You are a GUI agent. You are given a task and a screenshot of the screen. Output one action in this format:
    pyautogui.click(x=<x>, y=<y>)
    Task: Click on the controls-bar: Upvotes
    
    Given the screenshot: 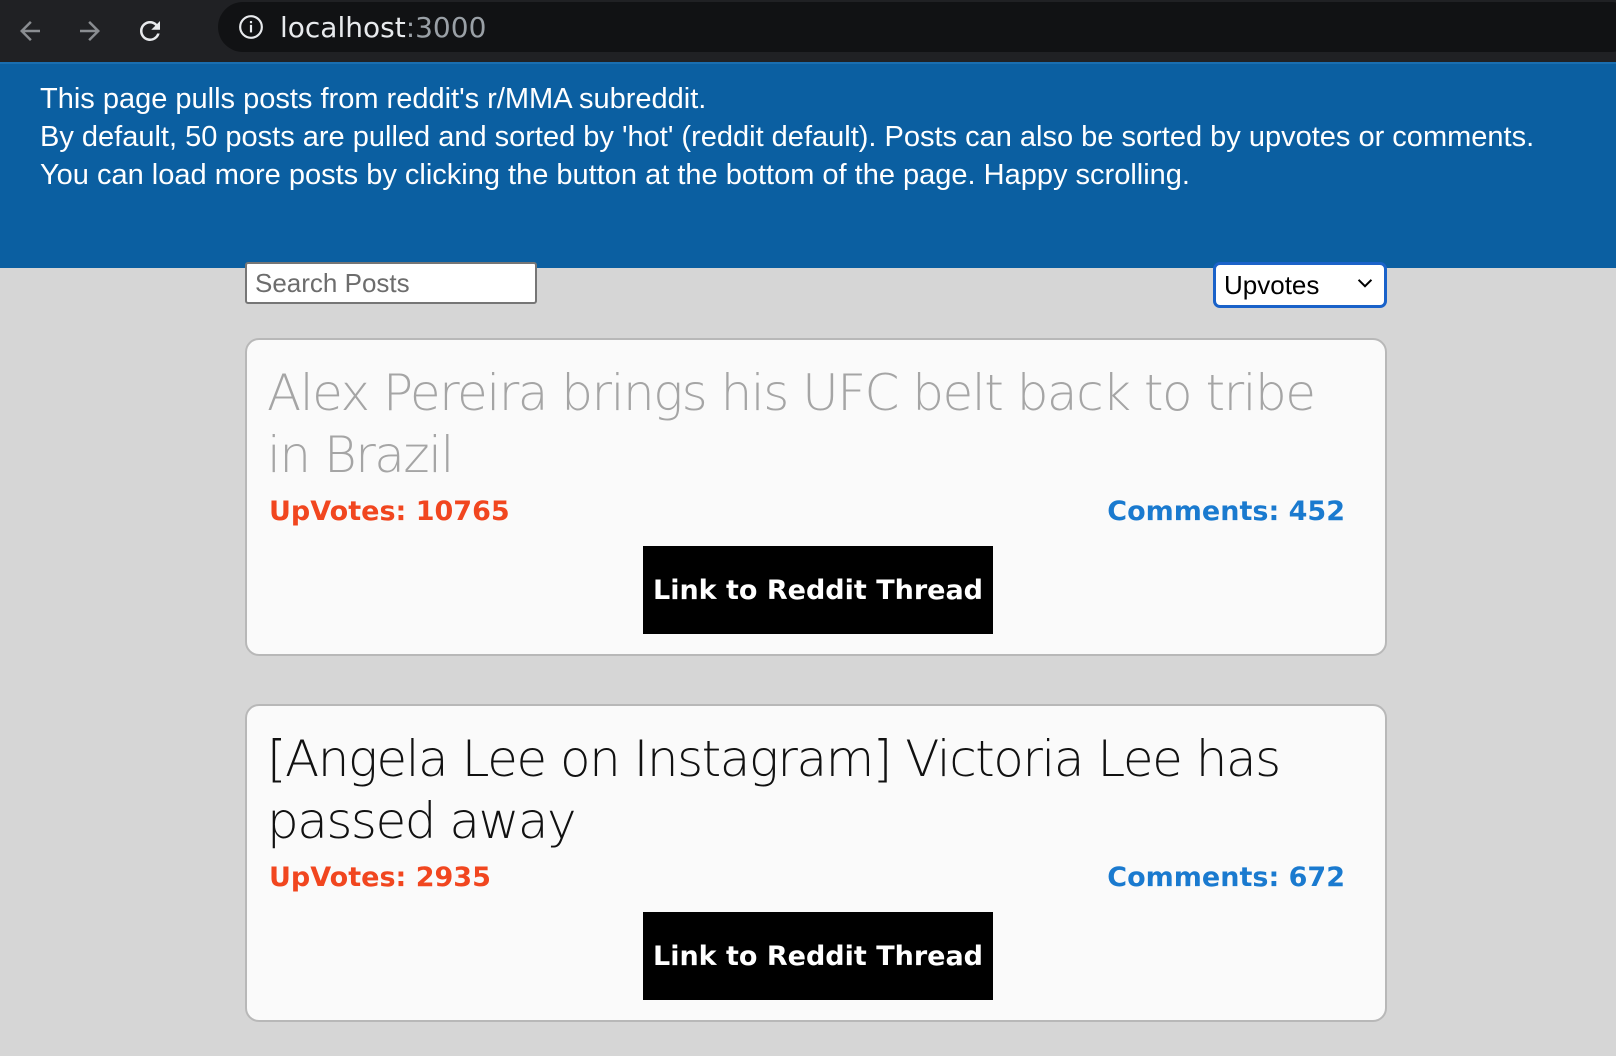 What is the action you would take?
    pyautogui.click(x=816, y=285)
    